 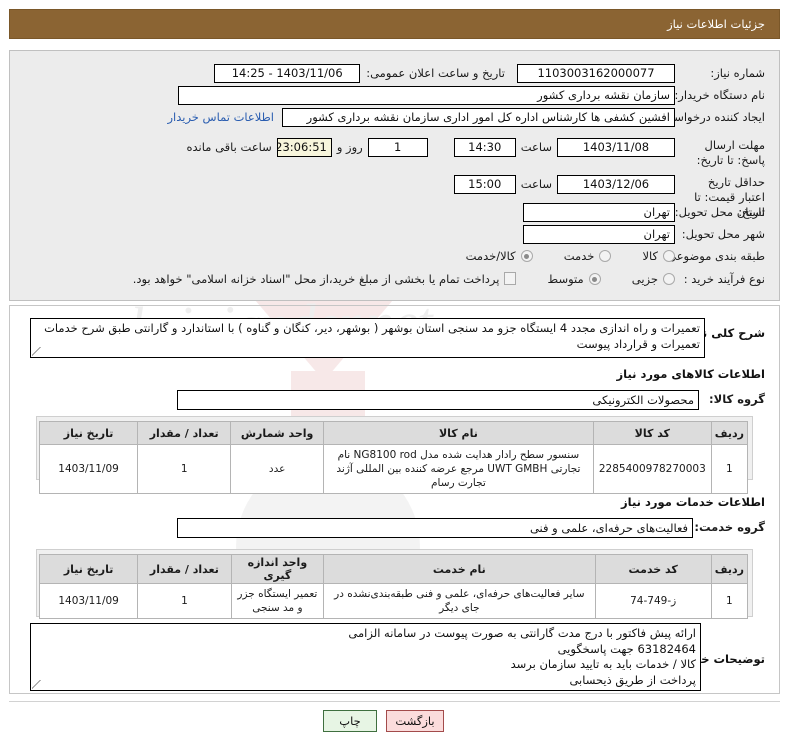 What do you see at coordinates (729, 527) in the screenshot?
I see `services-group-label: گروه خدمت:` at bounding box center [729, 527].